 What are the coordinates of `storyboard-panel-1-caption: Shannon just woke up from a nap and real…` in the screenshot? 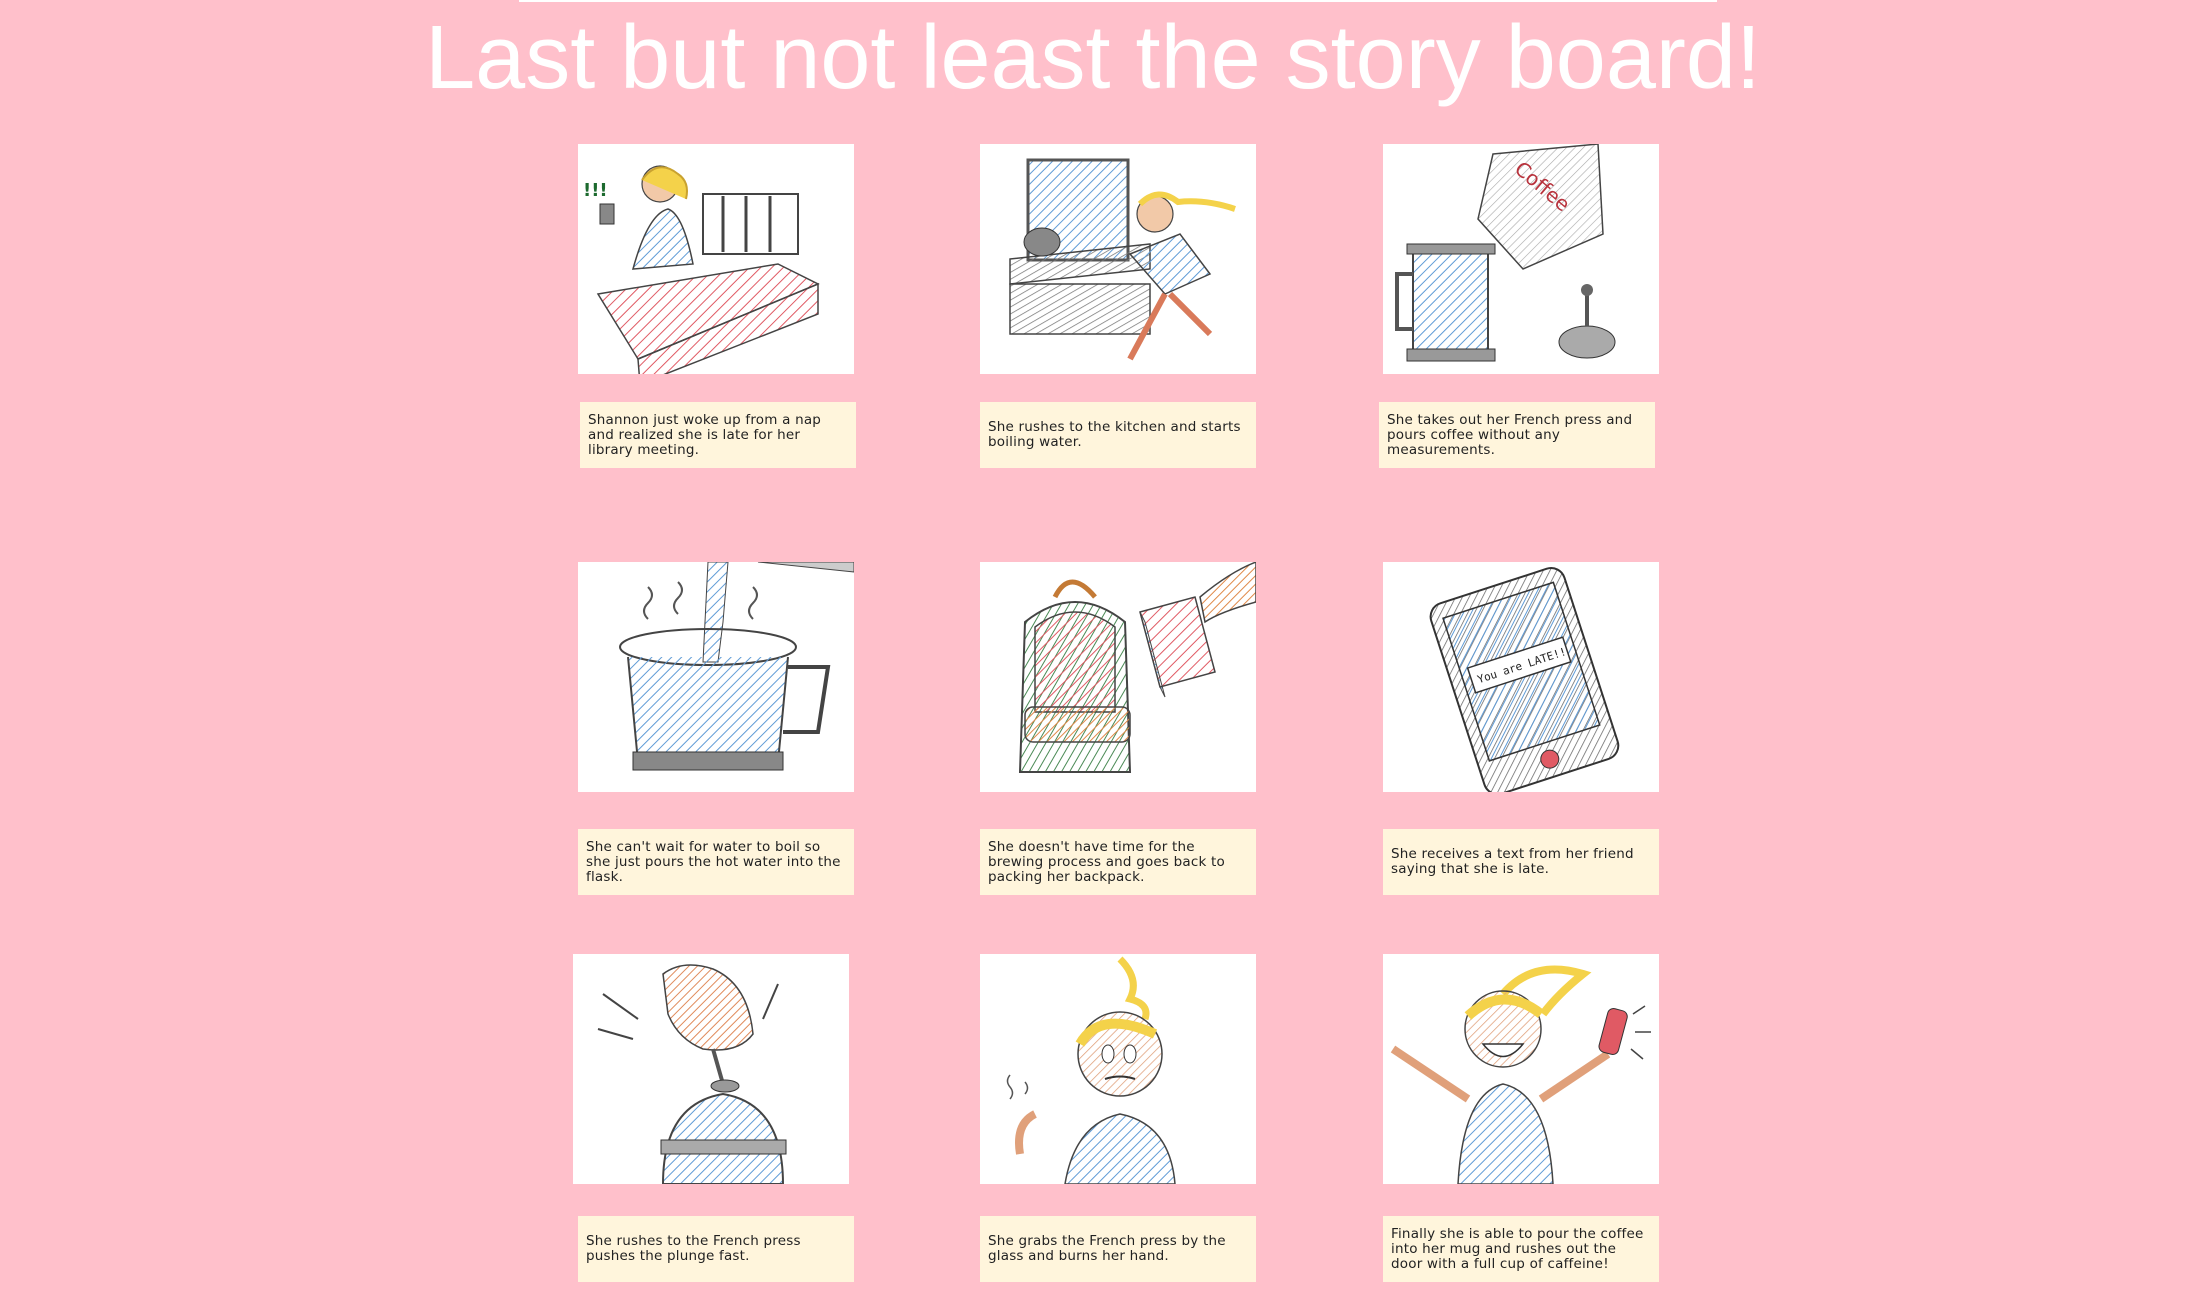 It's located at (718, 435).